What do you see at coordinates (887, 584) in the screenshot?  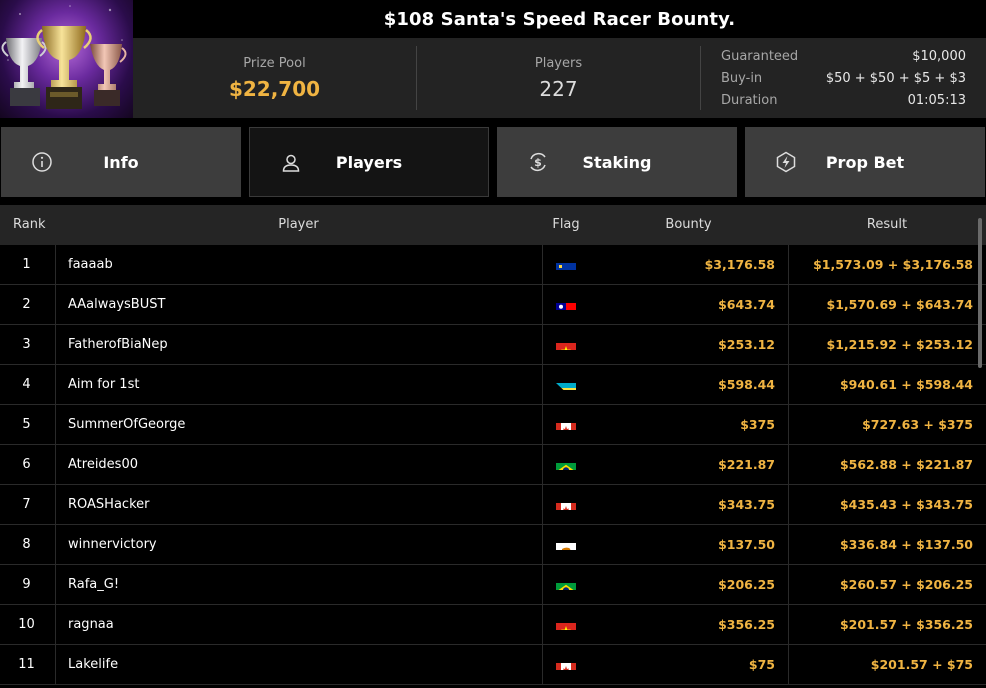 I see `result-cell: $260.57 + $206.25` at bounding box center [887, 584].